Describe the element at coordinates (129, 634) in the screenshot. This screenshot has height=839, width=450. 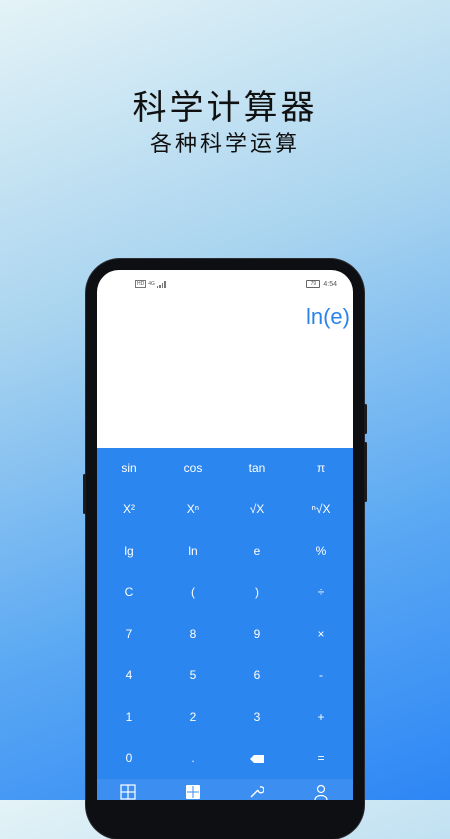
I see `key-7: 7` at that location.